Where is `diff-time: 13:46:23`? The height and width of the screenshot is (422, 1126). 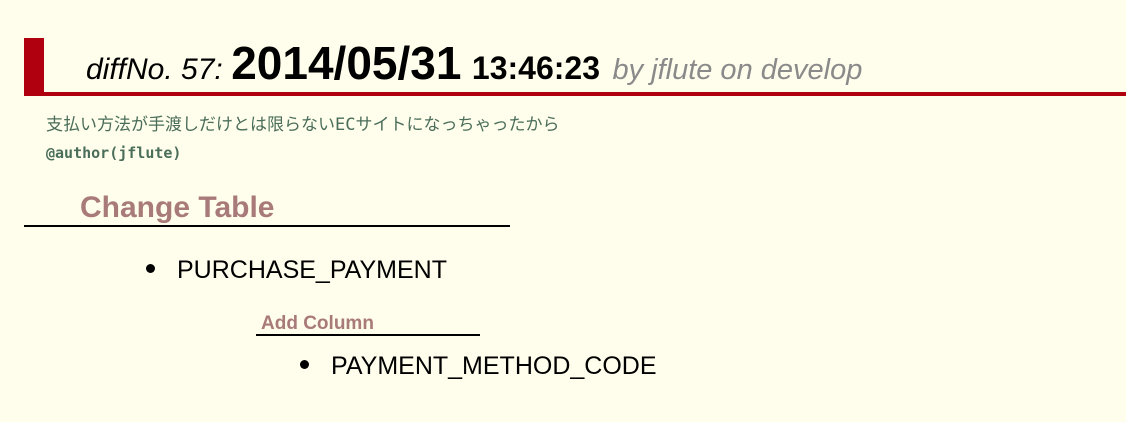
diff-time: 13:46:23 is located at coordinates (535, 68).